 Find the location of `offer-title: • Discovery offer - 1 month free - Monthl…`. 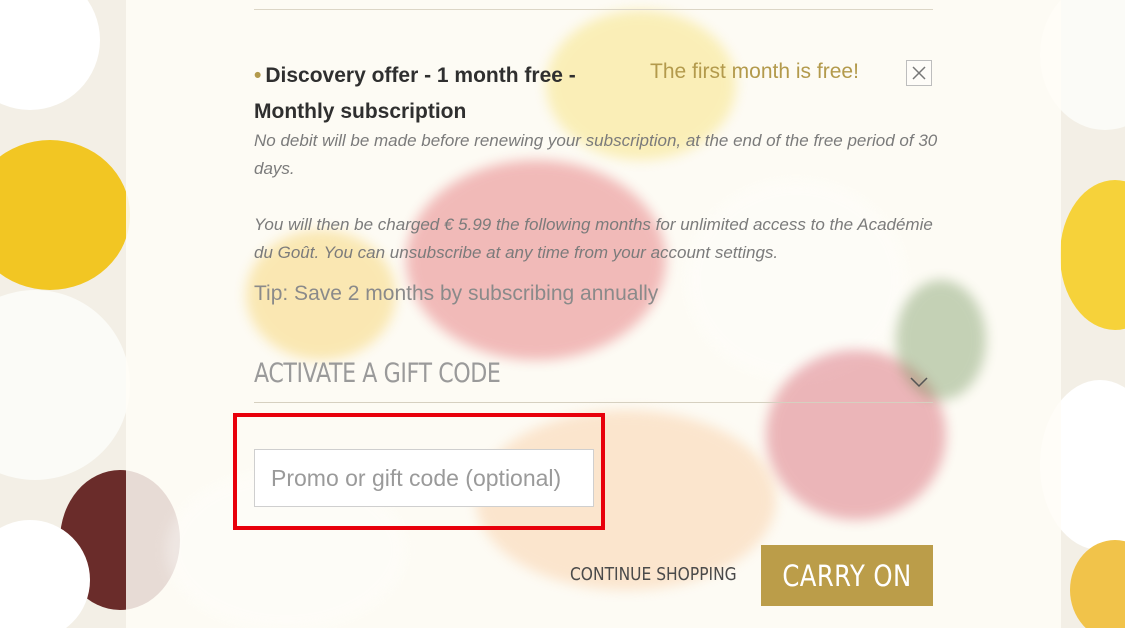

offer-title: • Discovery offer - 1 month free - Monthl… is located at coordinates (434, 94).